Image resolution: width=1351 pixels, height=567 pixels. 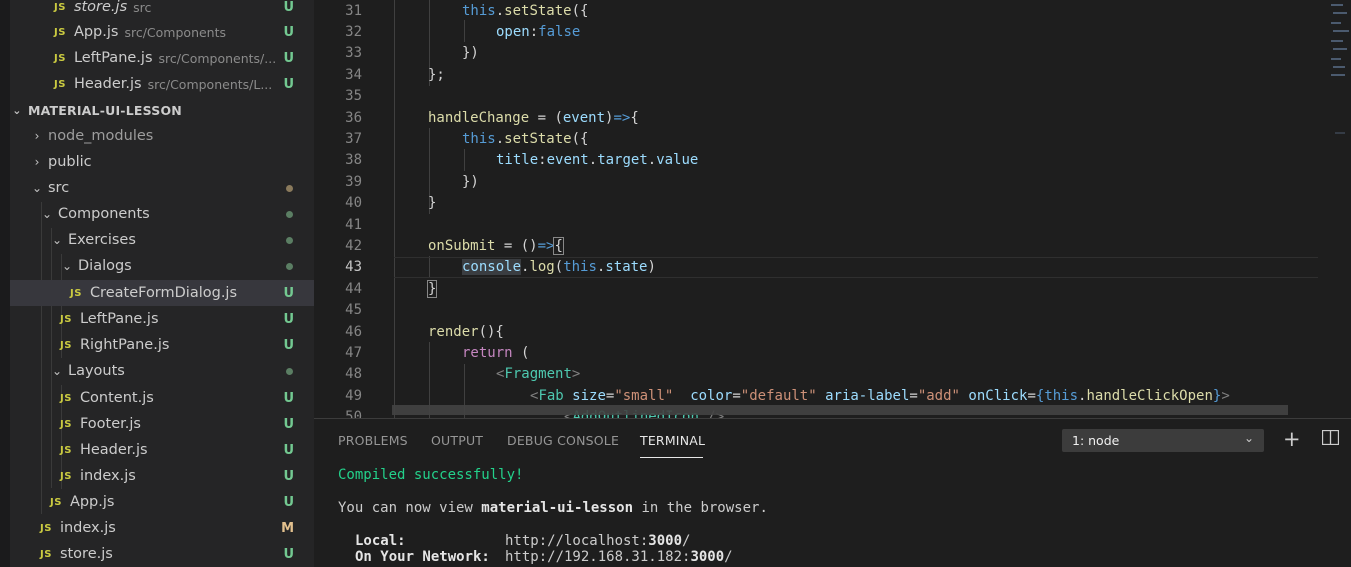 What do you see at coordinates (353, 96) in the screenshot?
I see `line-number: 35` at bounding box center [353, 96].